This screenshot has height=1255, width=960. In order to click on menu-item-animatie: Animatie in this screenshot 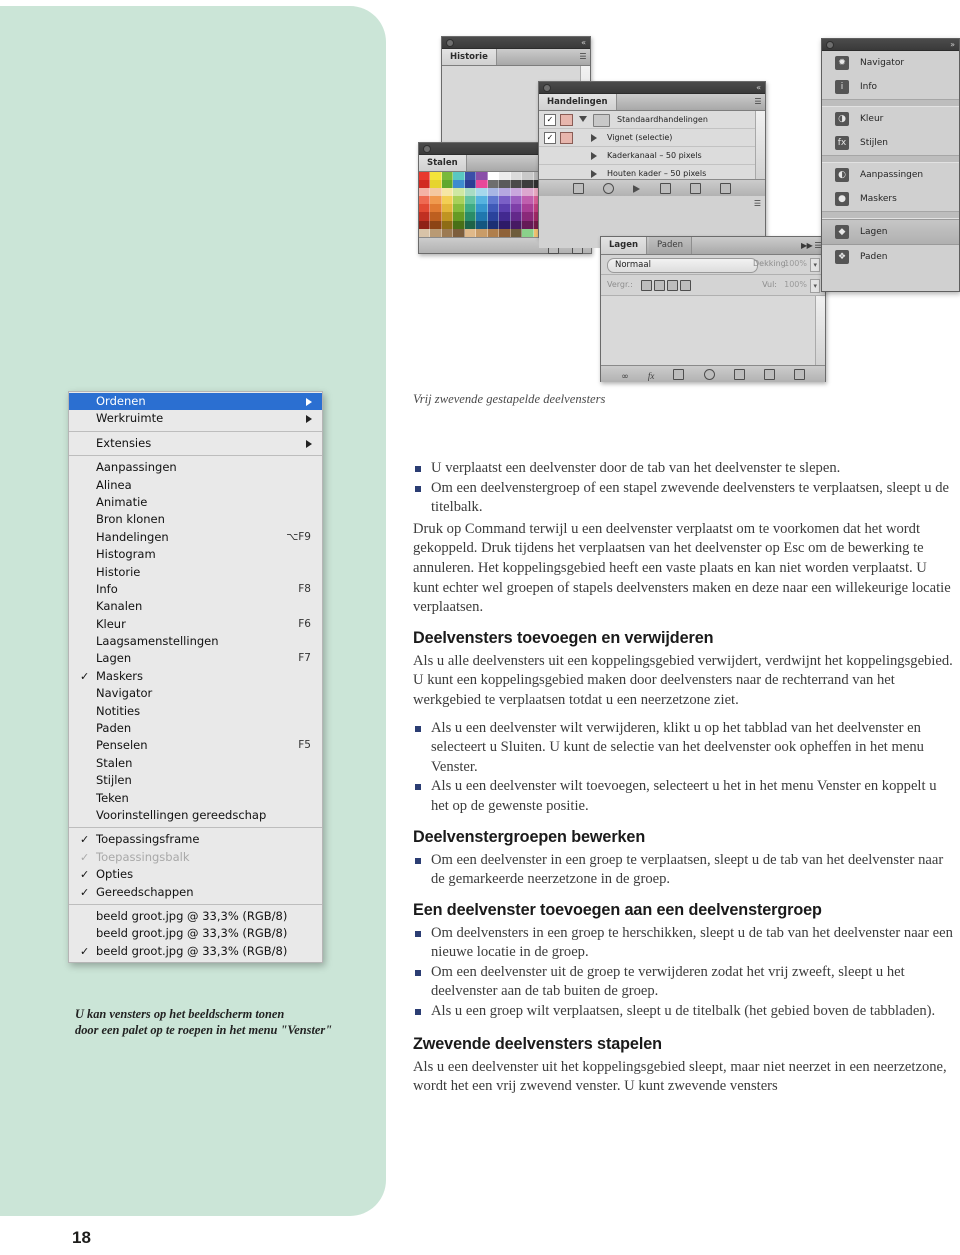, I will do `click(195, 502)`.